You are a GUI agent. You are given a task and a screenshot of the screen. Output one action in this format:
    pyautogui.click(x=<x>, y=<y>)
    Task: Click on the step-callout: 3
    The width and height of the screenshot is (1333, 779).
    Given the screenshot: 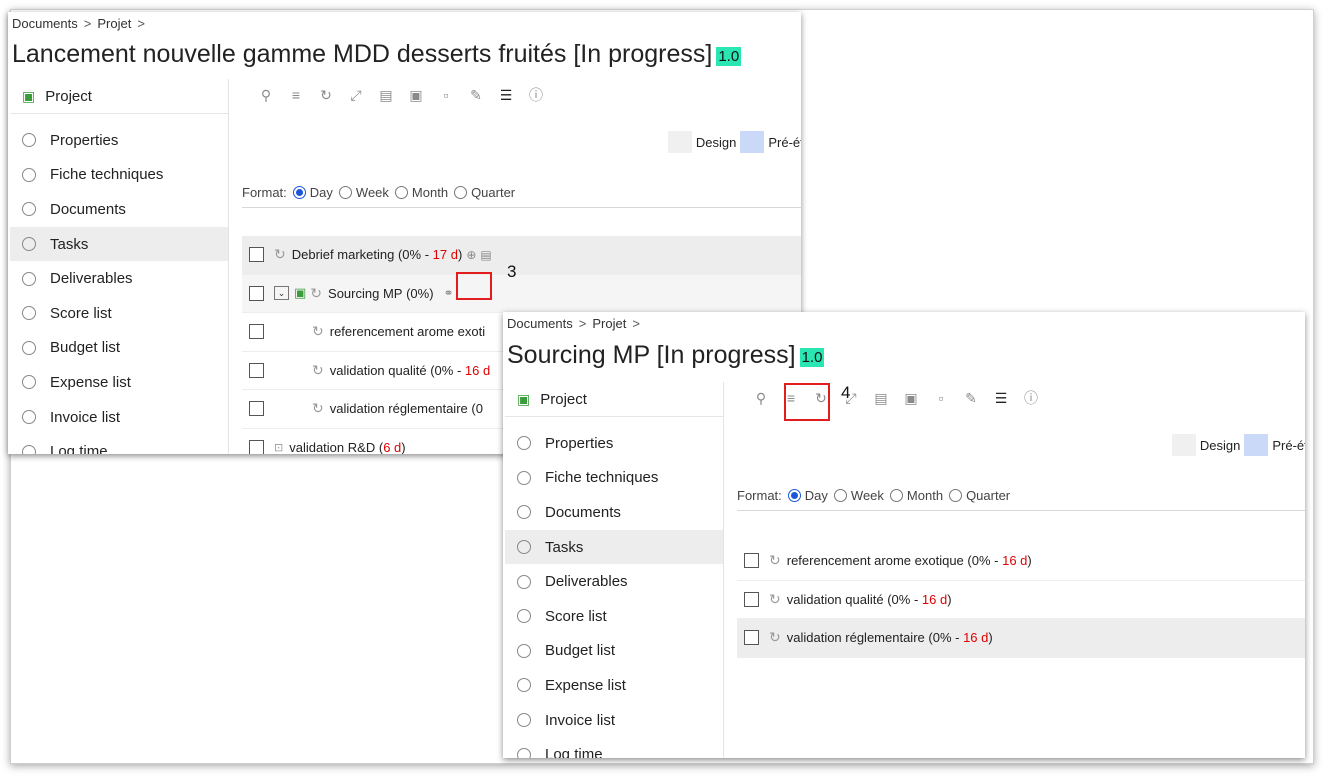 What is the action you would take?
    pyautogui.click(x=512, y=271)
    